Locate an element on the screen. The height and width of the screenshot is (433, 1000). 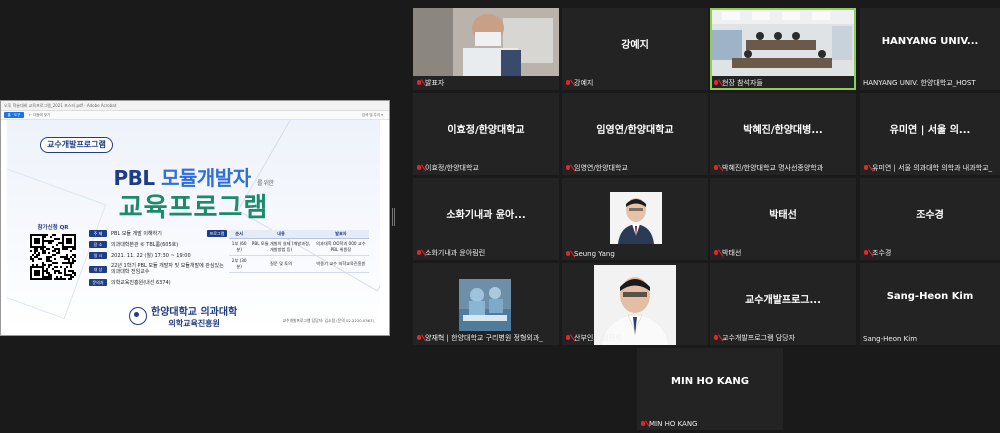
info-row: 일 시 2021. 11. 22 (월) 17:30 ~ 19:00 is located at coordinates (159, 255).